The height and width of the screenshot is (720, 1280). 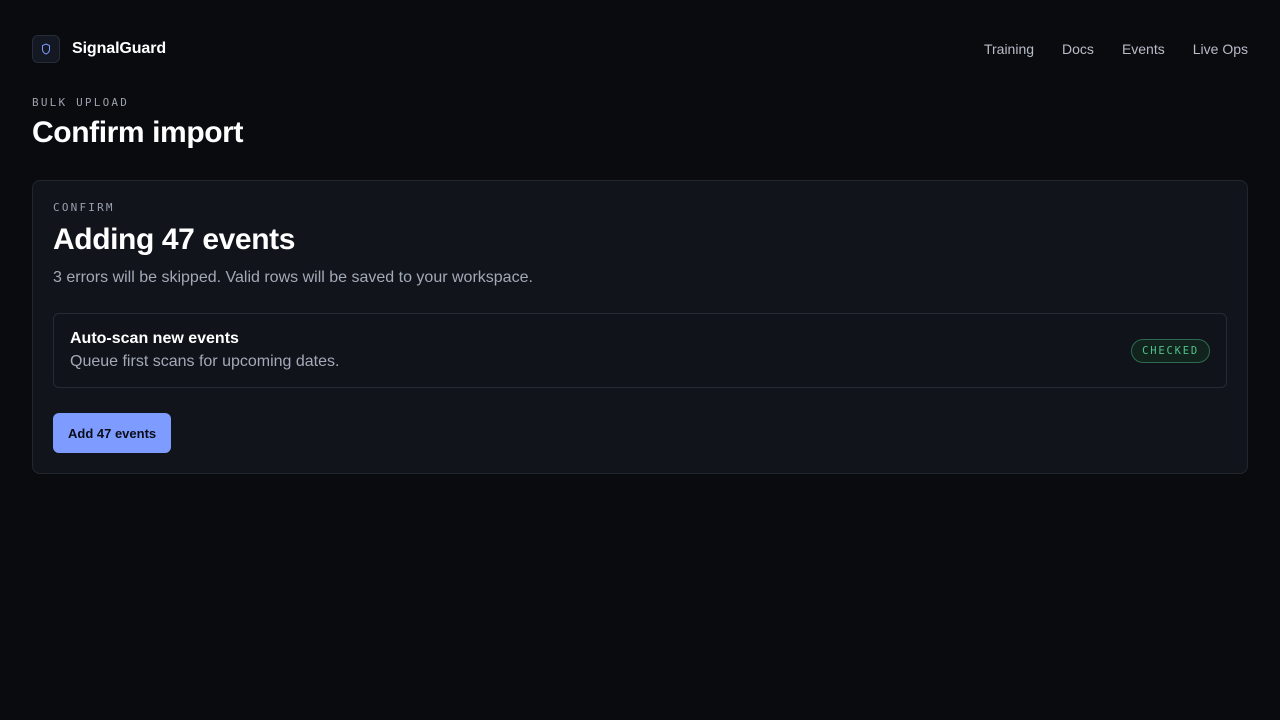 What do you see at coordinates (119, 48) in the screenshot?
I see `app-name: SignalGuard` at bounding box center [119, 48].